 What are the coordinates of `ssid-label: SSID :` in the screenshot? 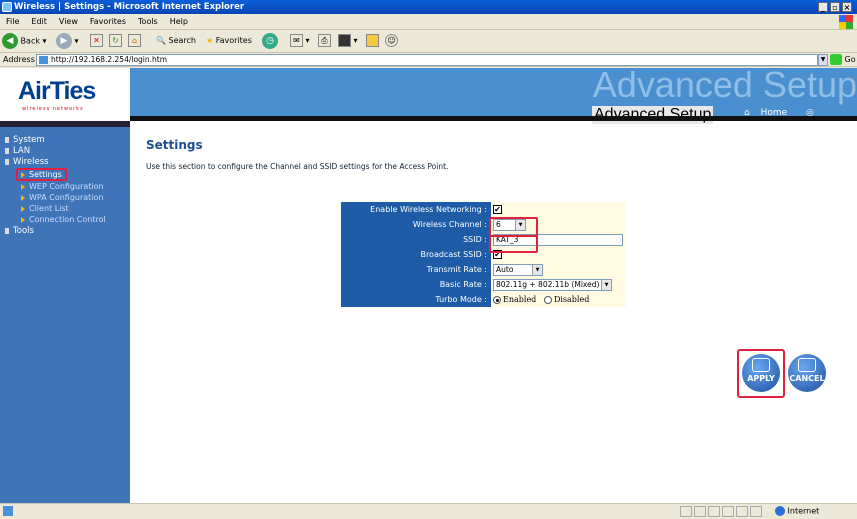 It's located at (416, 239).